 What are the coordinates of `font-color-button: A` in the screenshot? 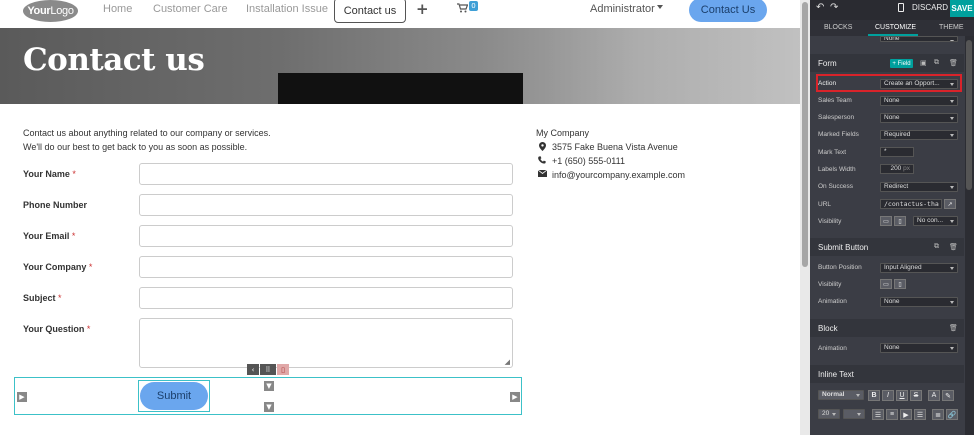 It's located at (934, 395).